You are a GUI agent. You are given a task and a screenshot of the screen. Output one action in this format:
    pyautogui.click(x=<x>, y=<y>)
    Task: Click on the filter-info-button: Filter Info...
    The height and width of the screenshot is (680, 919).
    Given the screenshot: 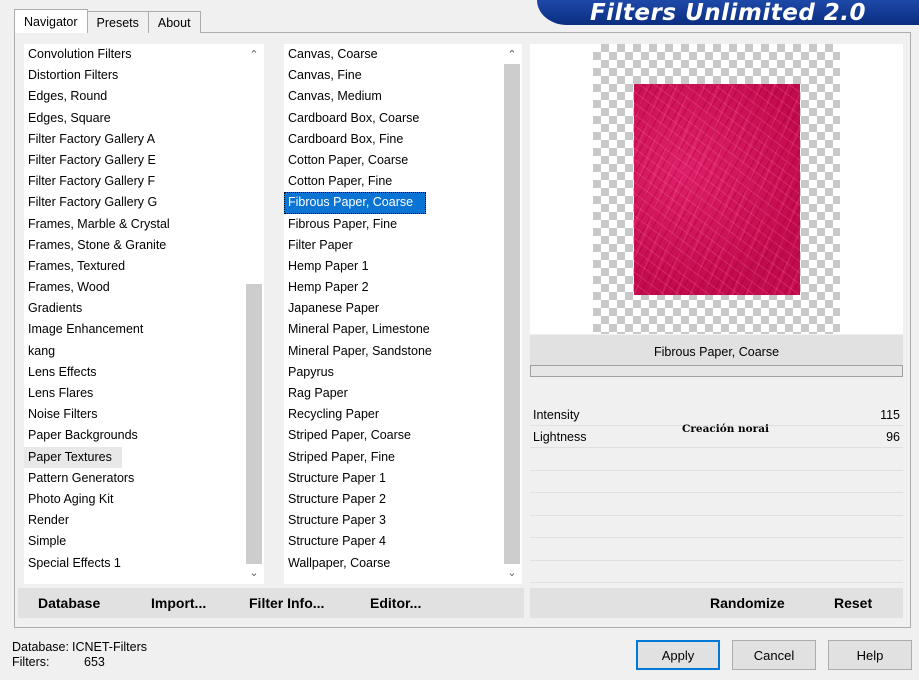 What is the action you would take?
    pyautogui.click(x=286, y=603)
    